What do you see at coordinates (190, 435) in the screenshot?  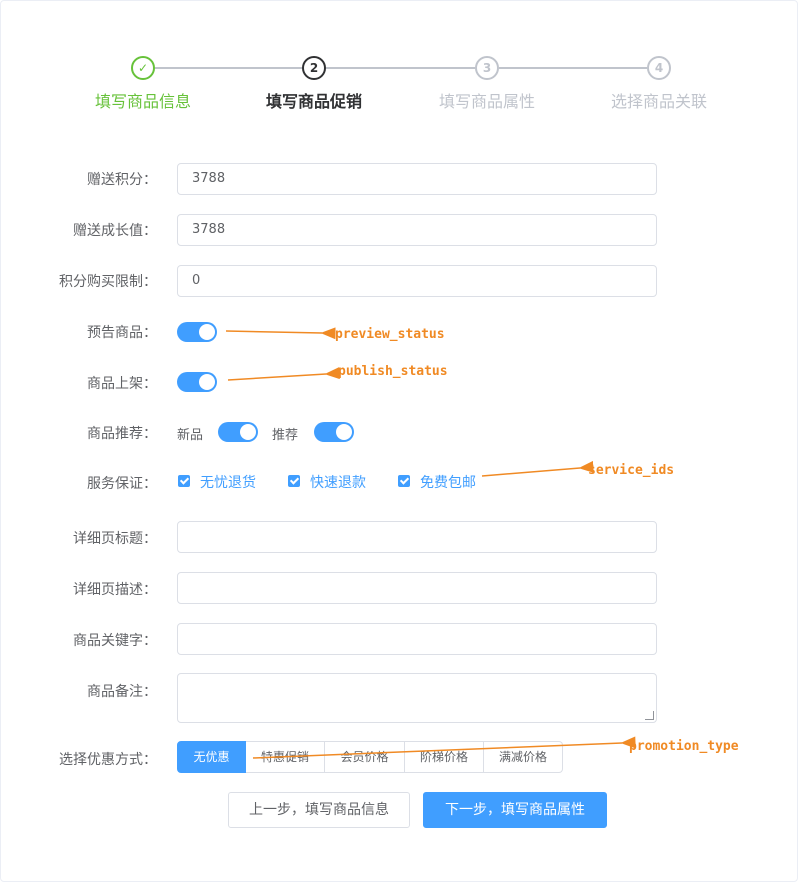 I see `new-product-label: 新品` at bounding box center [190, 435].